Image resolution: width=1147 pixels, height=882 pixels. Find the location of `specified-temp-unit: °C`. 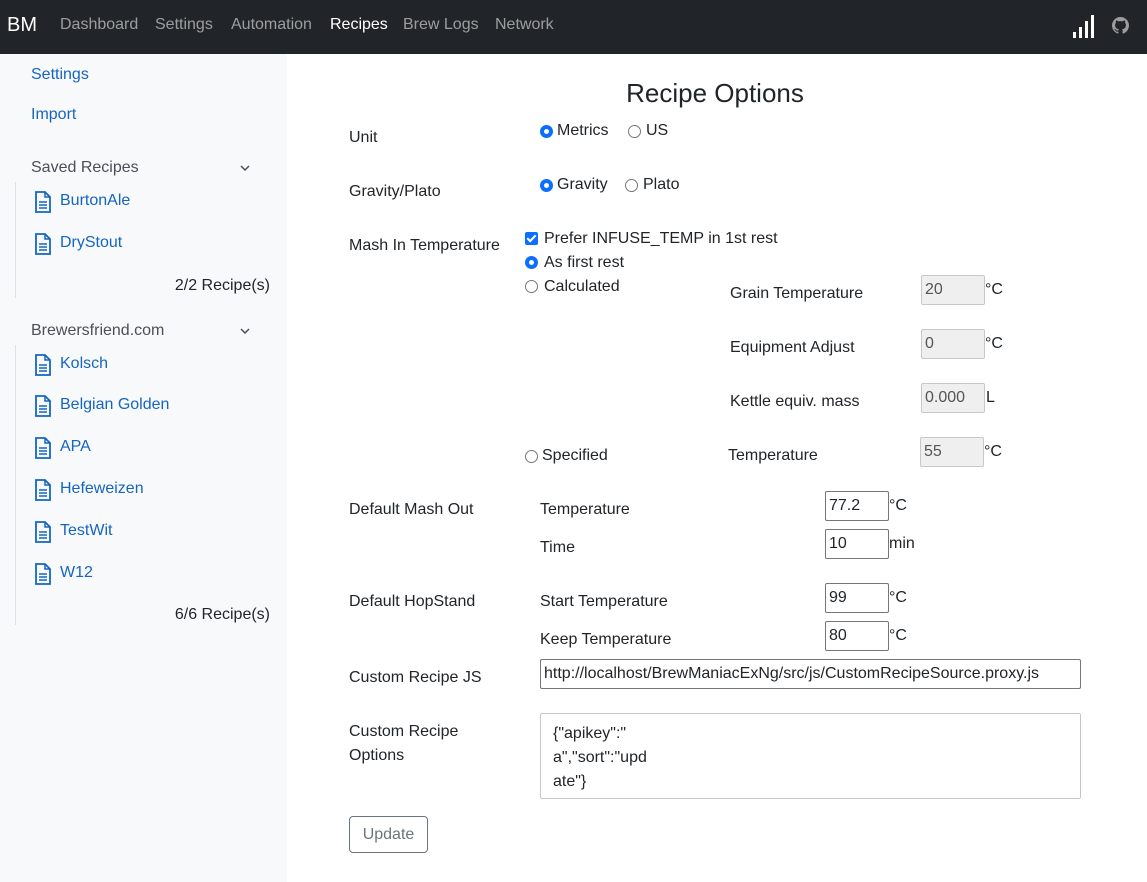

specified-temp-unit: °C is located at coordinates (993, 451).